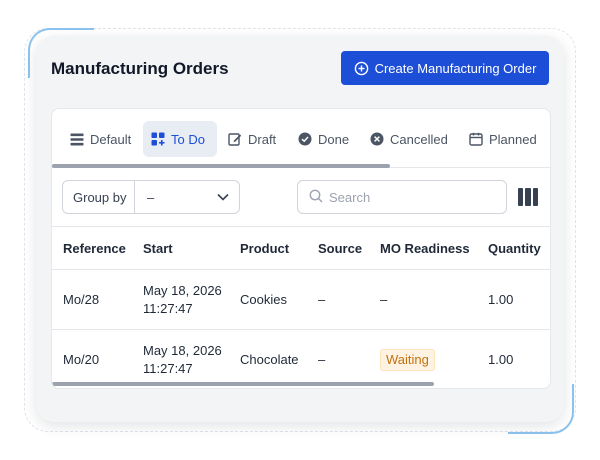  I want to click on tab-label: Default, so click(111, 139).